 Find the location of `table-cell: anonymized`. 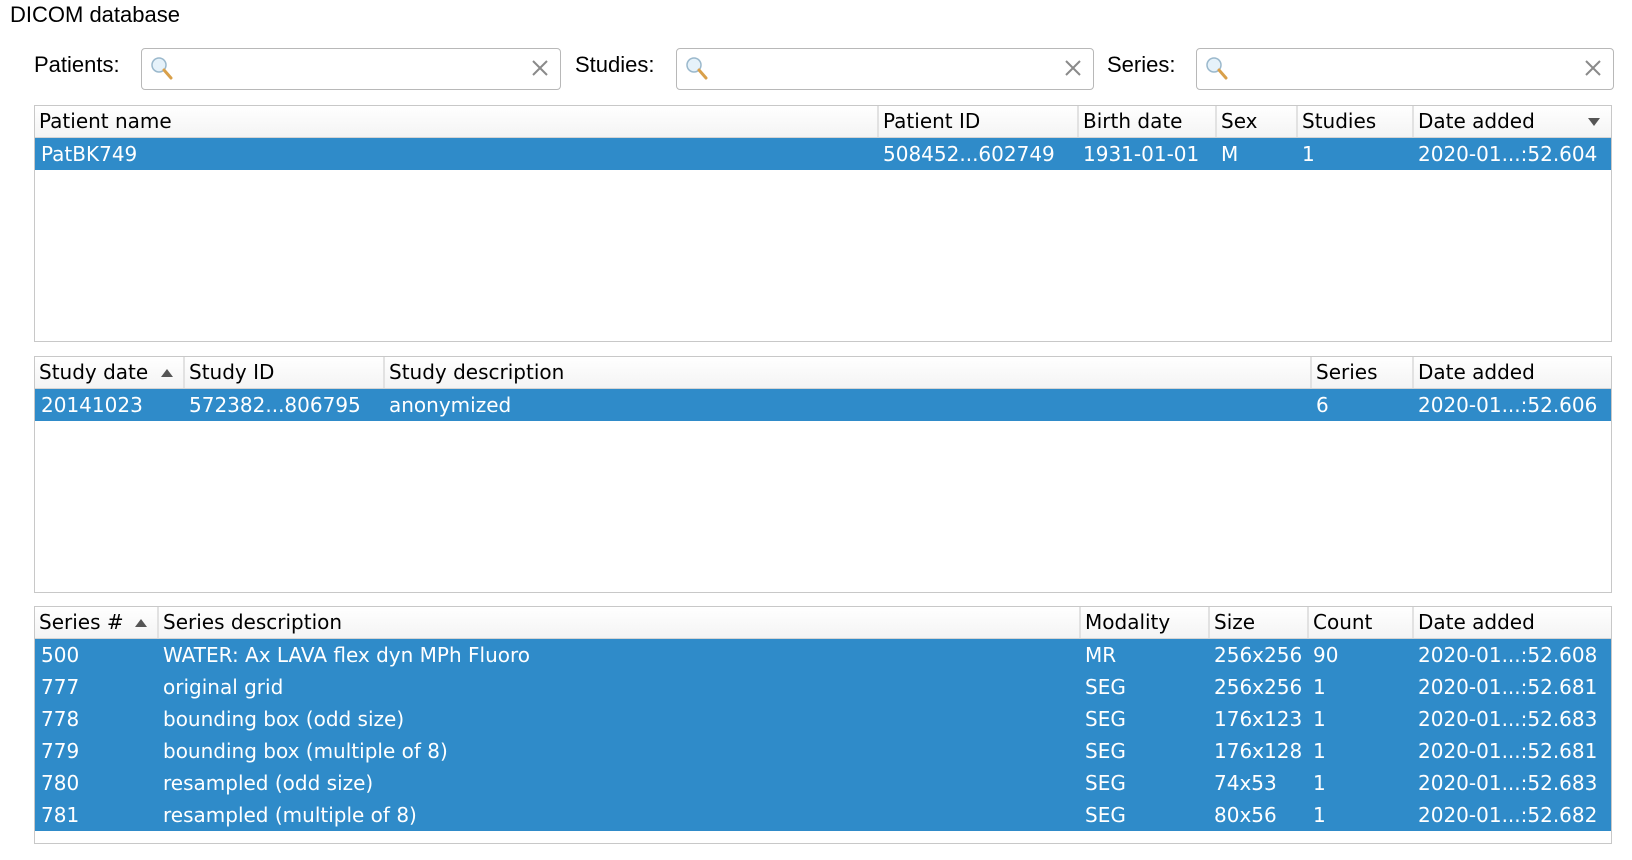

table-cell: anonymized is located at coordinates (450, 405).